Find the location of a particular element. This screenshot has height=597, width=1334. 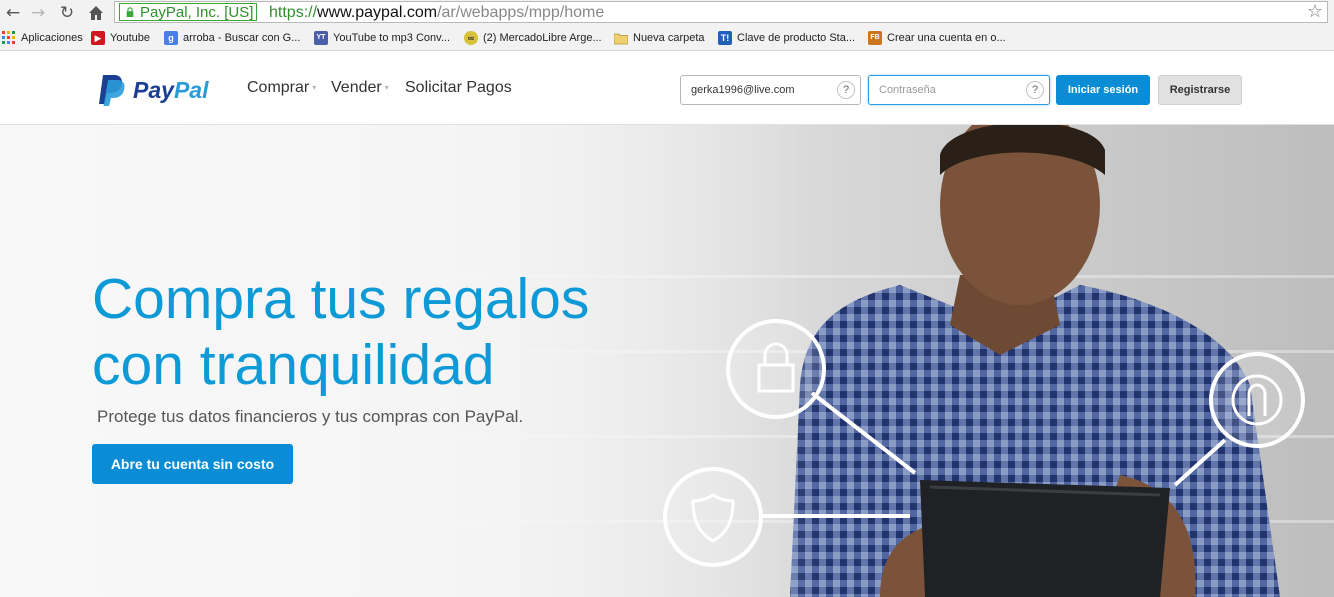

forward-arrow-icon: → is located at coordinates (38, 13).